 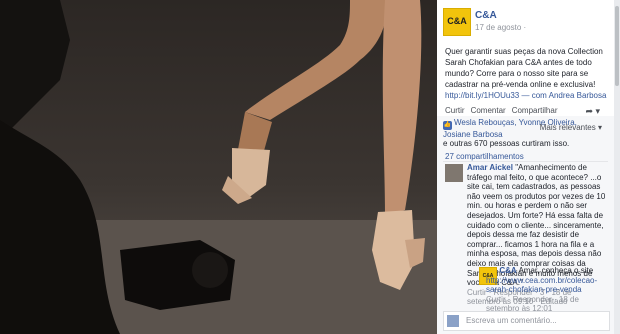 What do you see at coordinates (571, 127) in the screenshot?
I see `sort-dropdown: Mais relevantes ▾` at bounding box center [571, 127].